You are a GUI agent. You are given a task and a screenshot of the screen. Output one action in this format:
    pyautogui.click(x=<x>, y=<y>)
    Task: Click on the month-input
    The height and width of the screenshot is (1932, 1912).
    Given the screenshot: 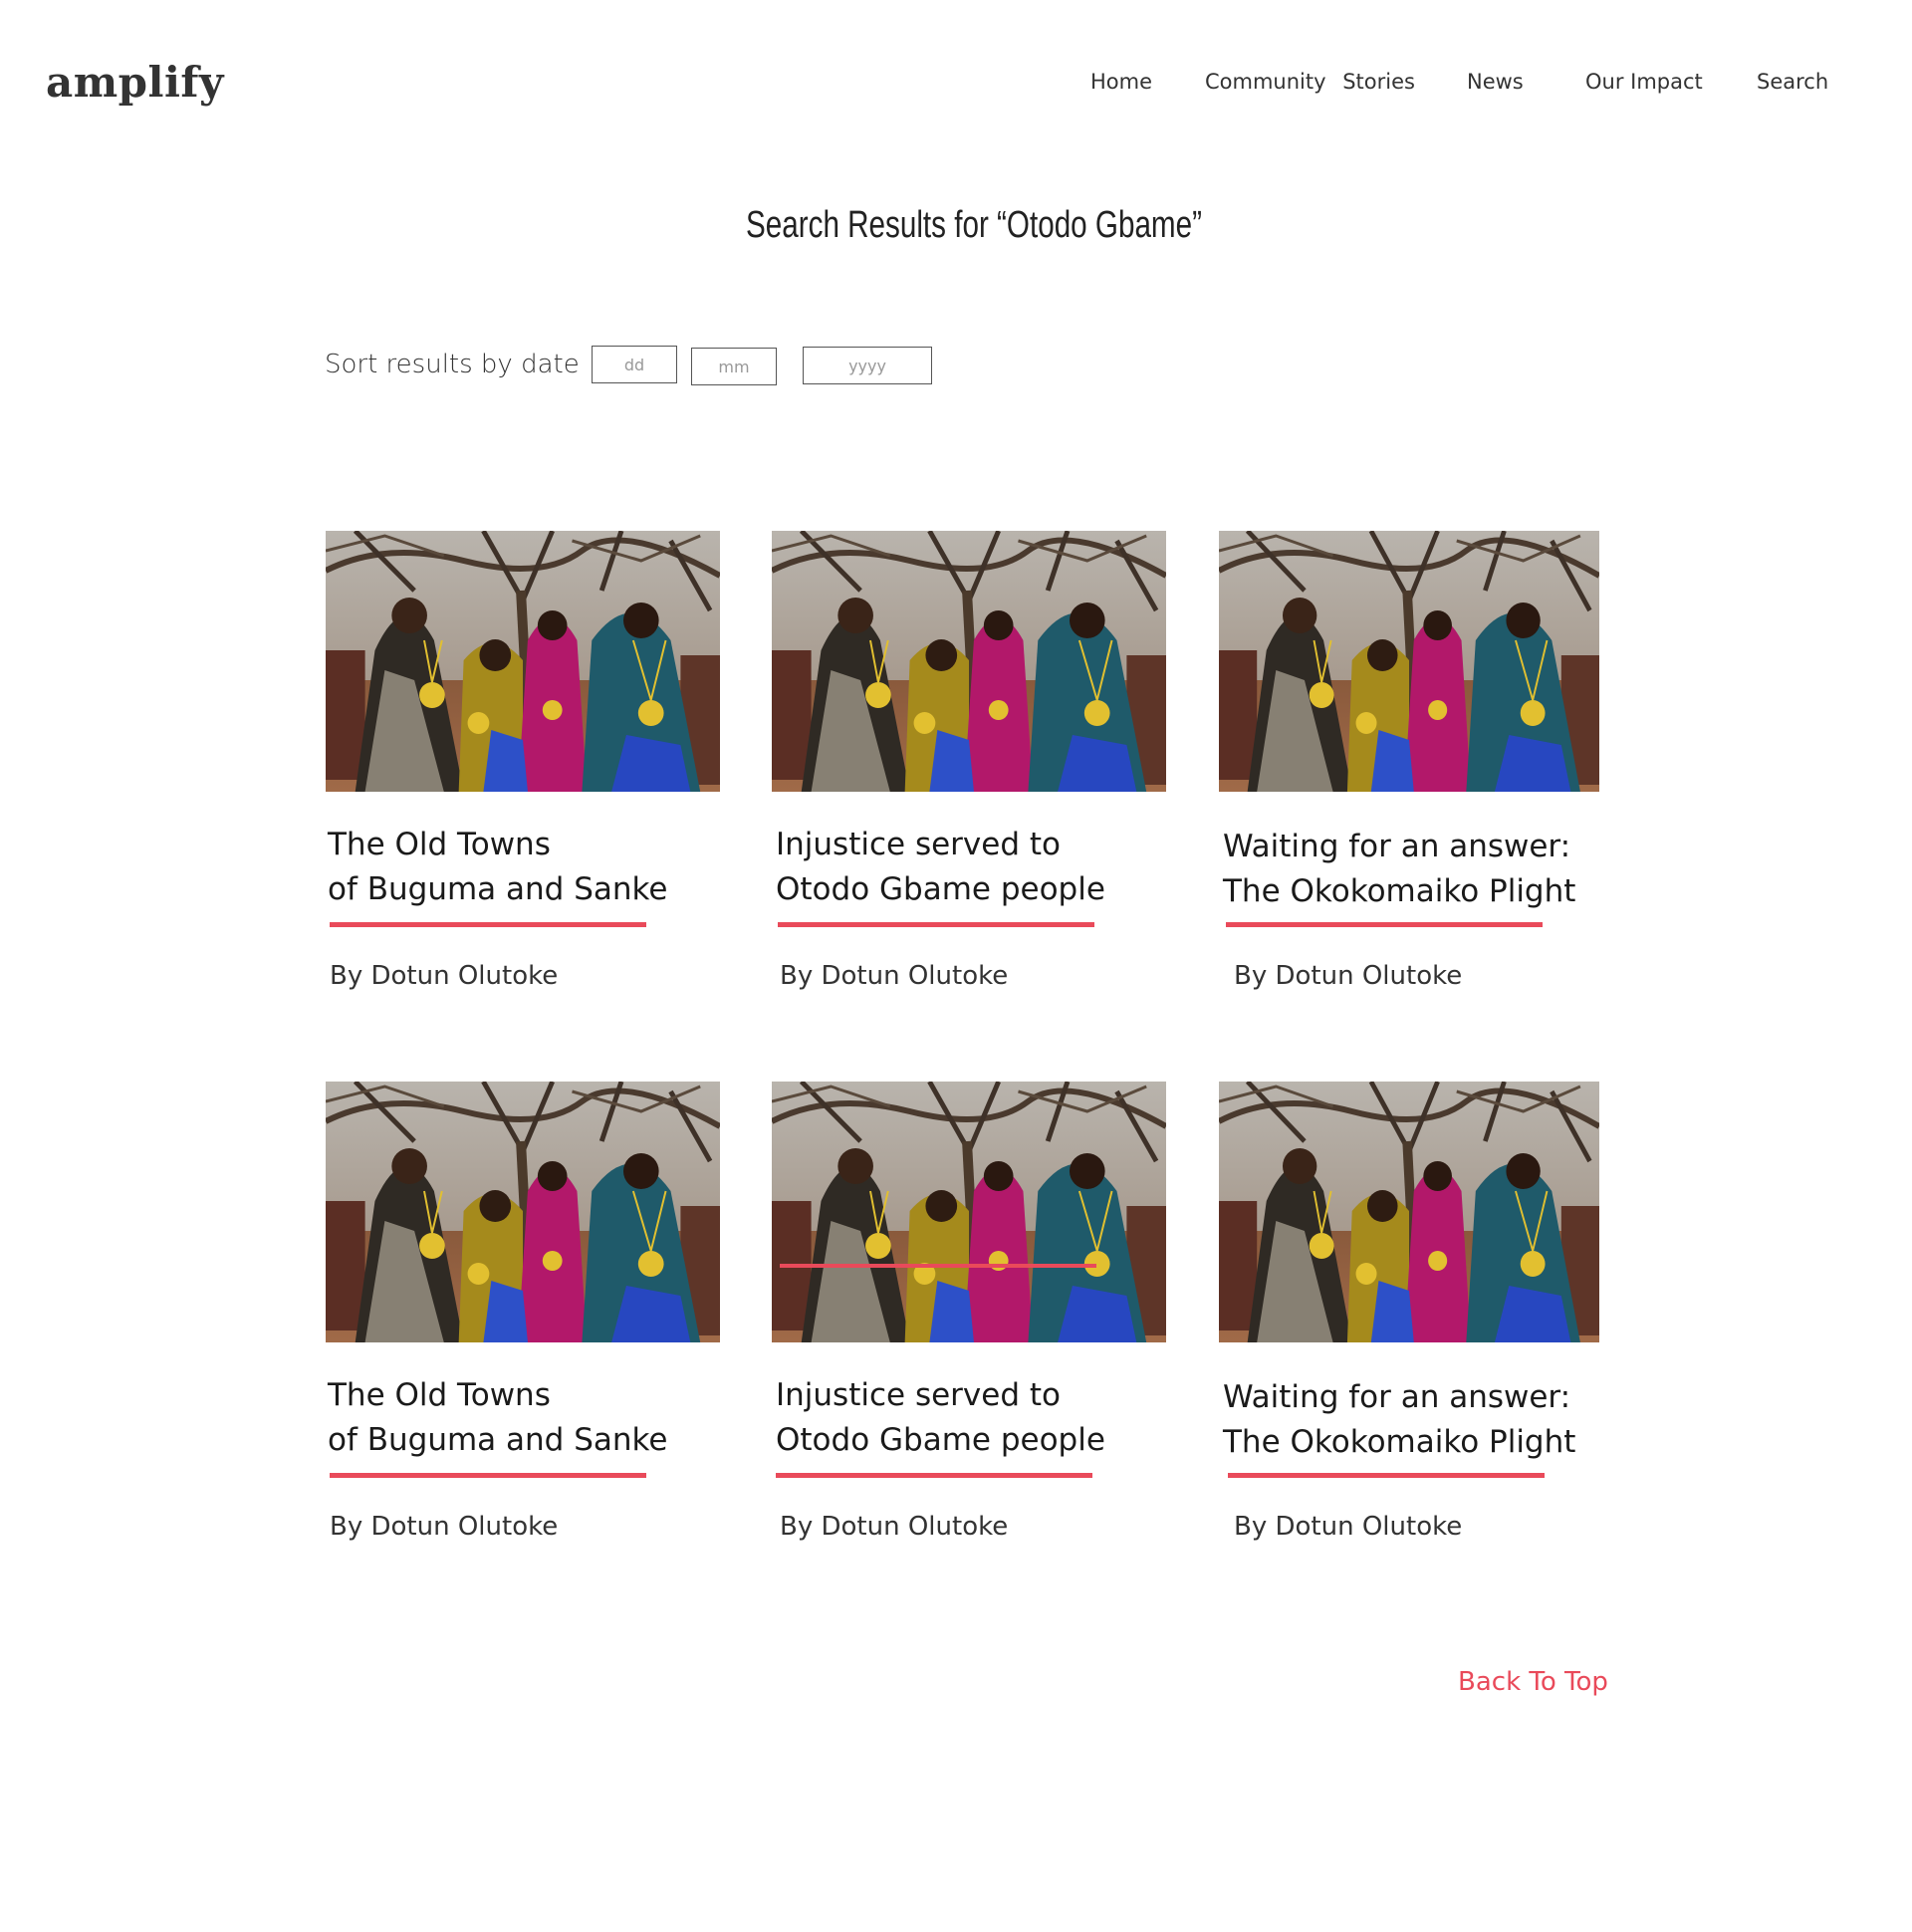 What is the action you would take?
    pyautogui.click(x=734, y=367)
    